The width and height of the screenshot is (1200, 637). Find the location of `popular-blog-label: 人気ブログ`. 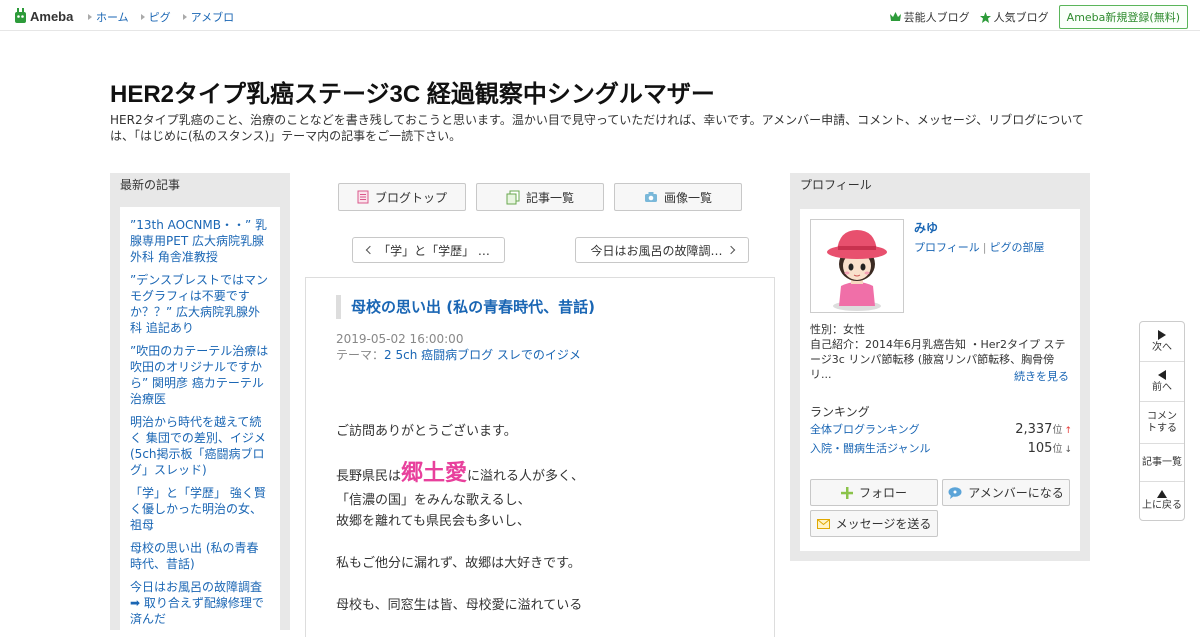

popular-blog-label: 人気ブログ is located at coordinates (1021, 17).